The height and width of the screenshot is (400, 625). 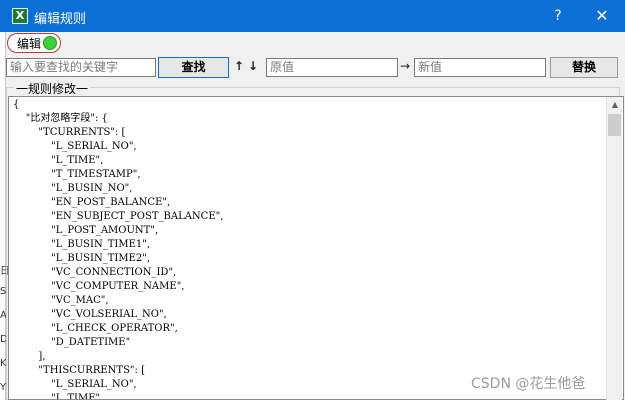 What do you see at coordinates (615, 105) in the screenshot?
I see `scroll-up-icon: ▲` at bounding box center [615, 105].